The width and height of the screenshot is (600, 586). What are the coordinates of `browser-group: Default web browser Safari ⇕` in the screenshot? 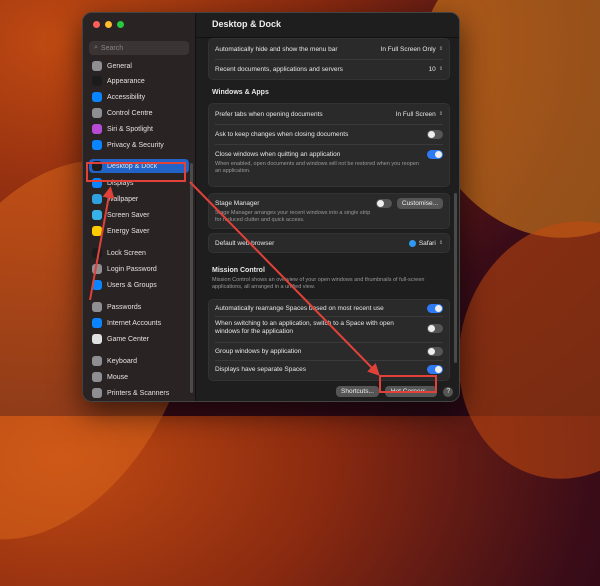 It's located at (329, 243).